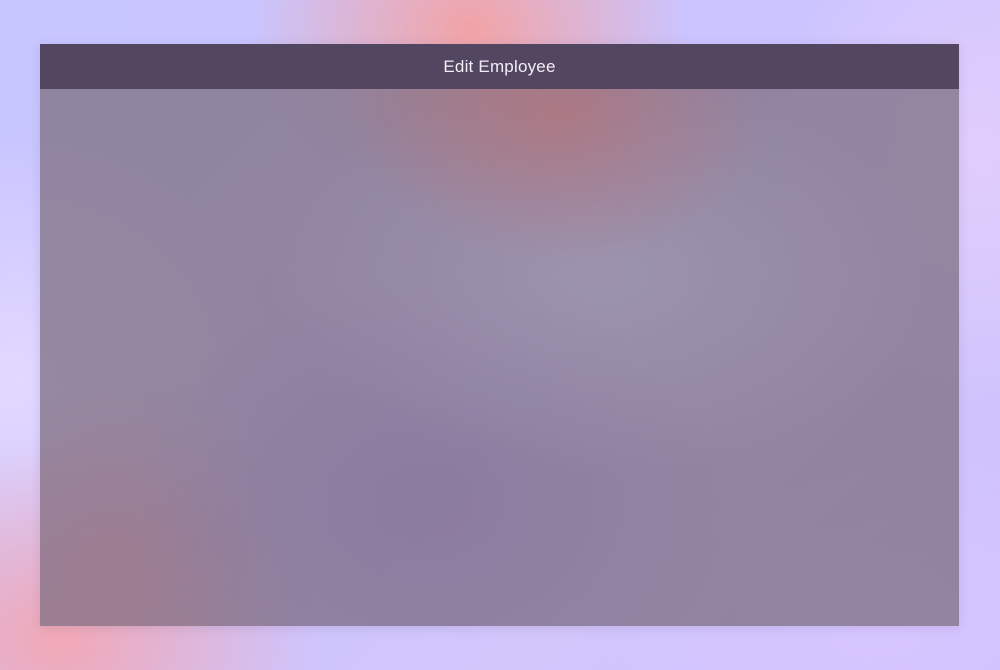 The width and height of the screenshot is (1000, 670). I want to click on dialog-header: Edit Employee, so click(499, 66).